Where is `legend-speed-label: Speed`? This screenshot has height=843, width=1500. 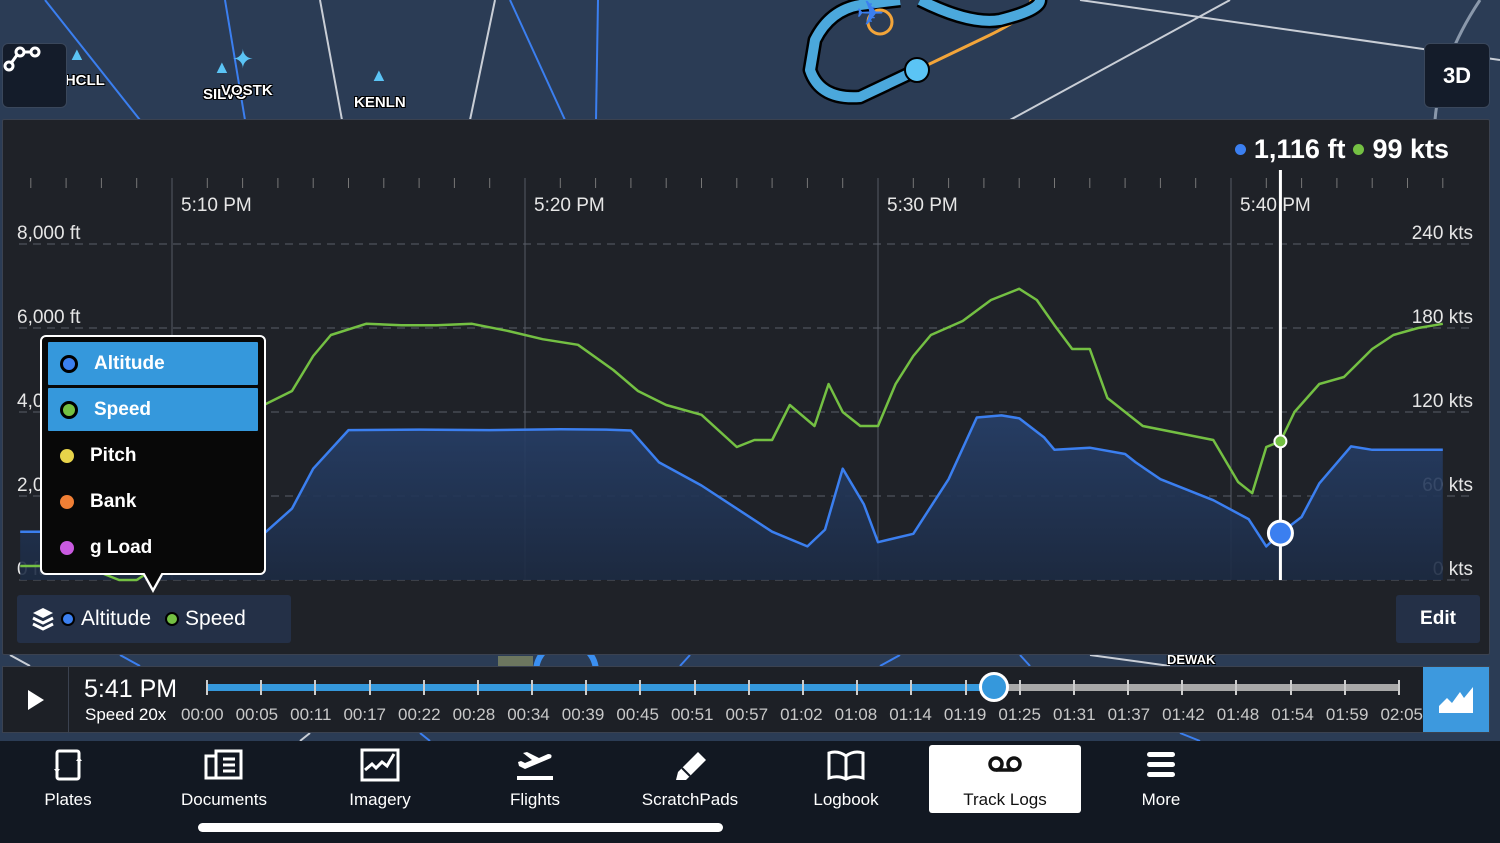 legend-speed-label: Speed is located at coordinates (215, 618).